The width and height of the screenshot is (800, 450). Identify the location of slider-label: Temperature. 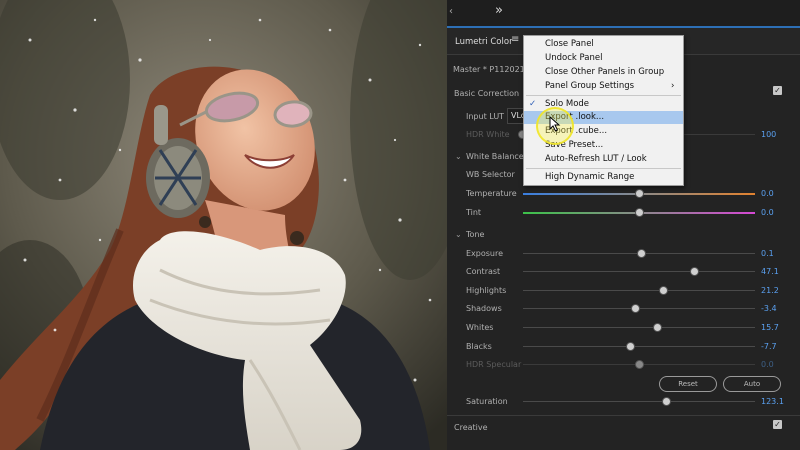
(491, 193).